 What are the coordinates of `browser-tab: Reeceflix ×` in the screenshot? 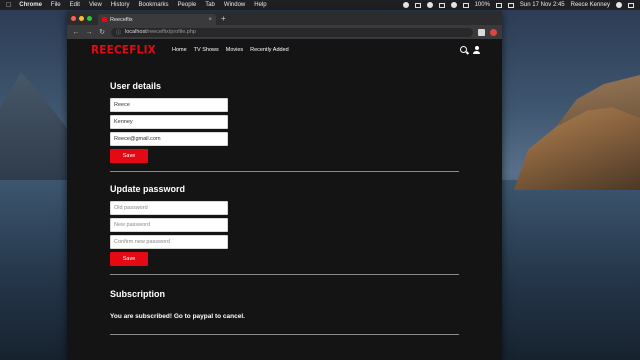 It's located at (157, 19).